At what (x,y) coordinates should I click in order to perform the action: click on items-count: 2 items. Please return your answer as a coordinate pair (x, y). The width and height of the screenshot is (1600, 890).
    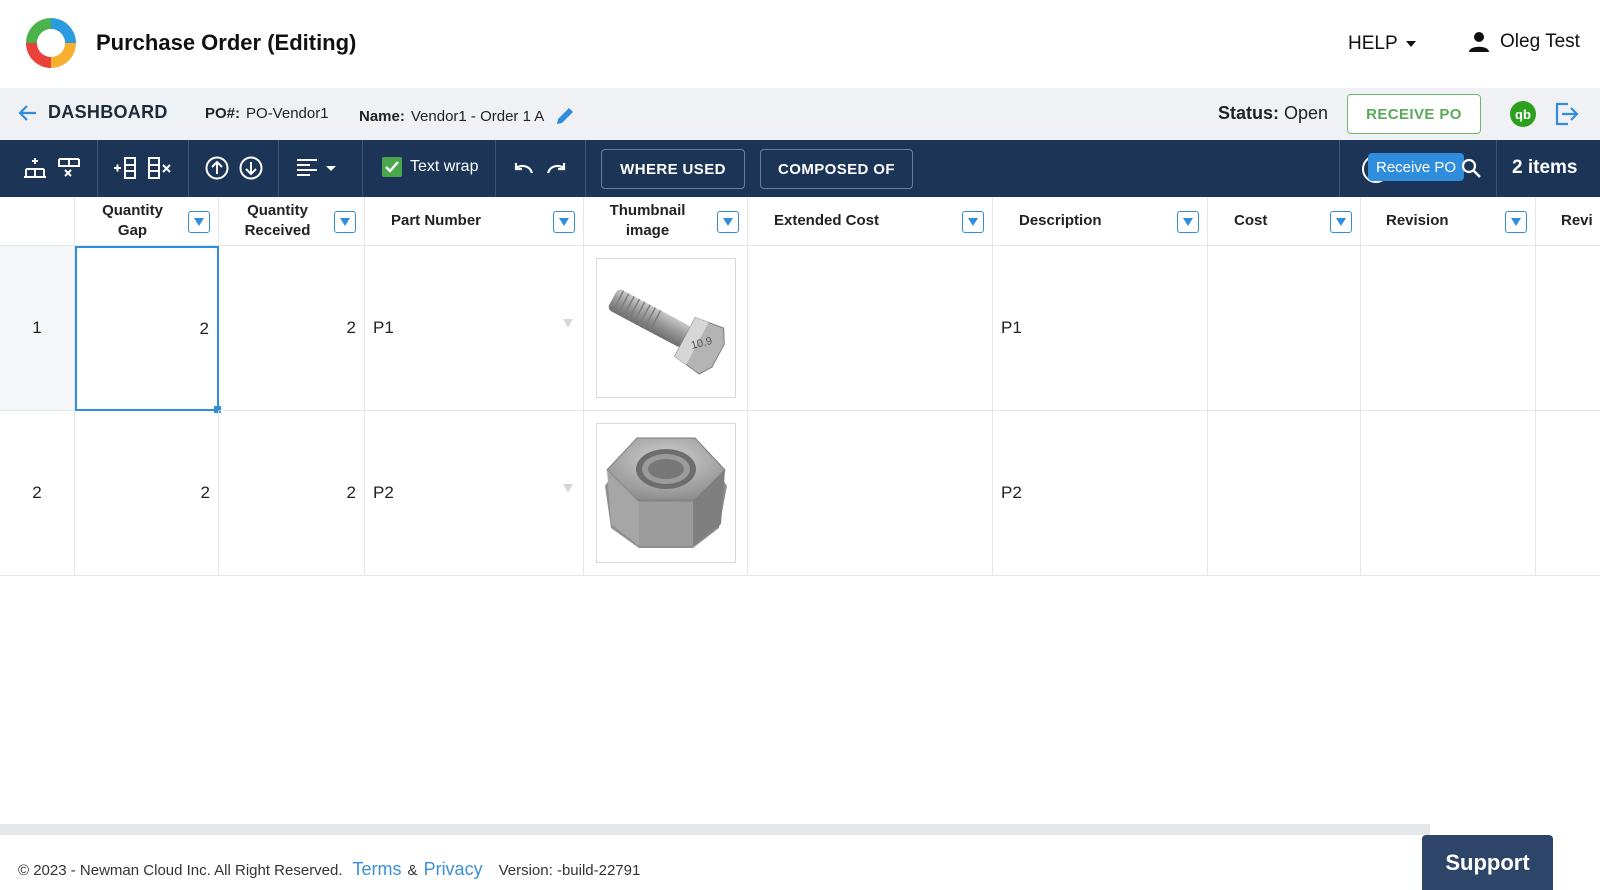
    Looking at the image, I should click on (1545, 167).